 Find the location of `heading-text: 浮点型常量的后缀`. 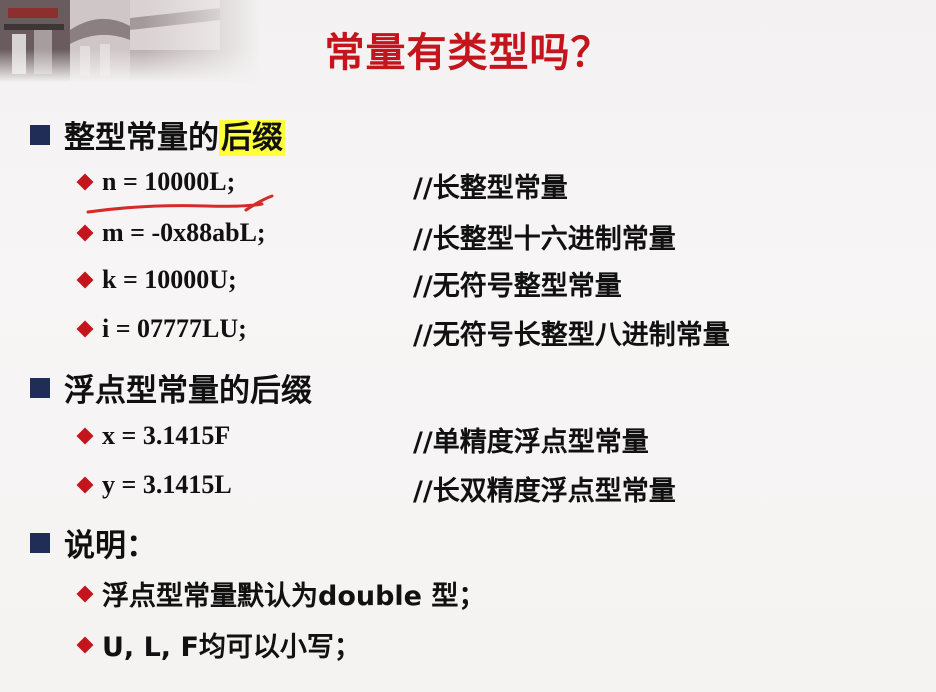

heading-text: 浮点型常量的后缀 is located at coordinates (188, 391).